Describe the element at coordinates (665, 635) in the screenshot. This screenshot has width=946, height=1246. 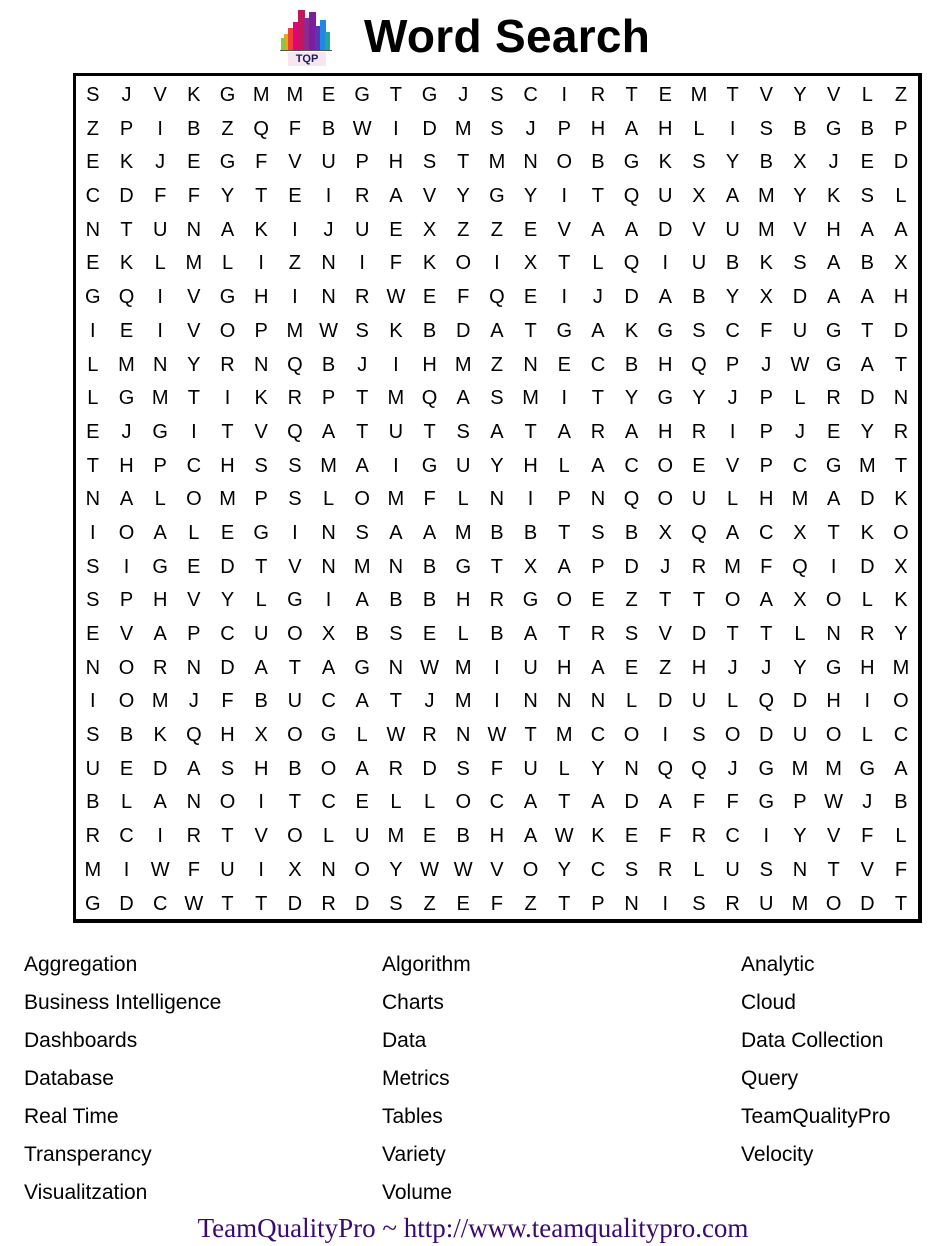
I see `grid-cell: V` at that location.